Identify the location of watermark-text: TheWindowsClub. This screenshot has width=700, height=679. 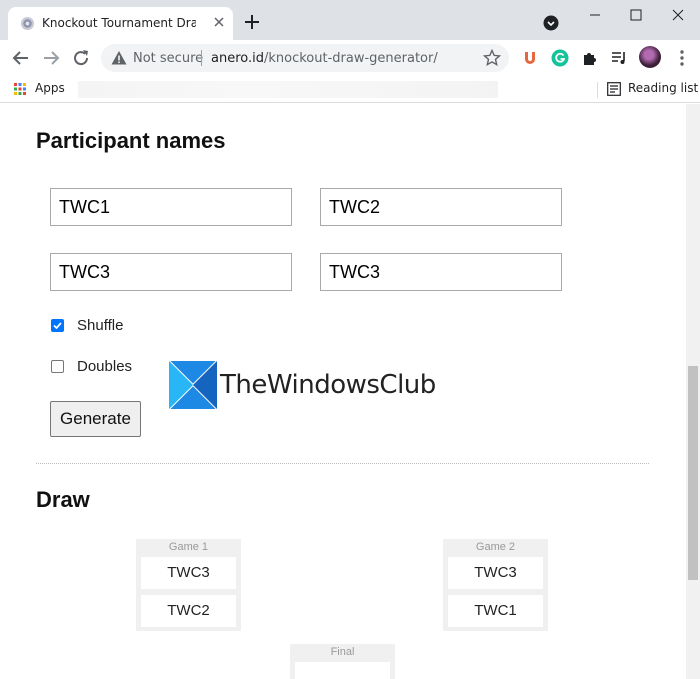
(328, 385).